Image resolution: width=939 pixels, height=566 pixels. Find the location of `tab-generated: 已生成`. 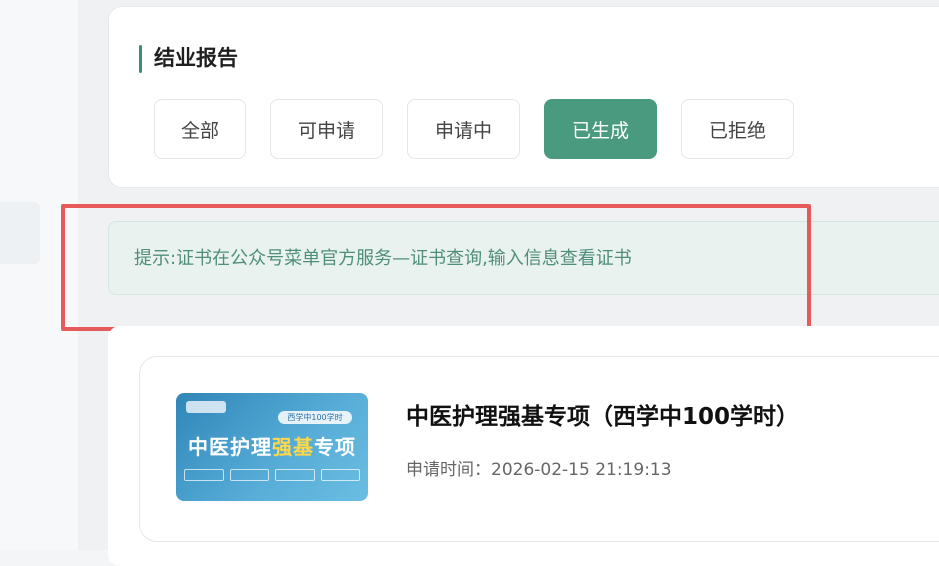

tab-generated: 已生成 is located at coordinates (600, 129).